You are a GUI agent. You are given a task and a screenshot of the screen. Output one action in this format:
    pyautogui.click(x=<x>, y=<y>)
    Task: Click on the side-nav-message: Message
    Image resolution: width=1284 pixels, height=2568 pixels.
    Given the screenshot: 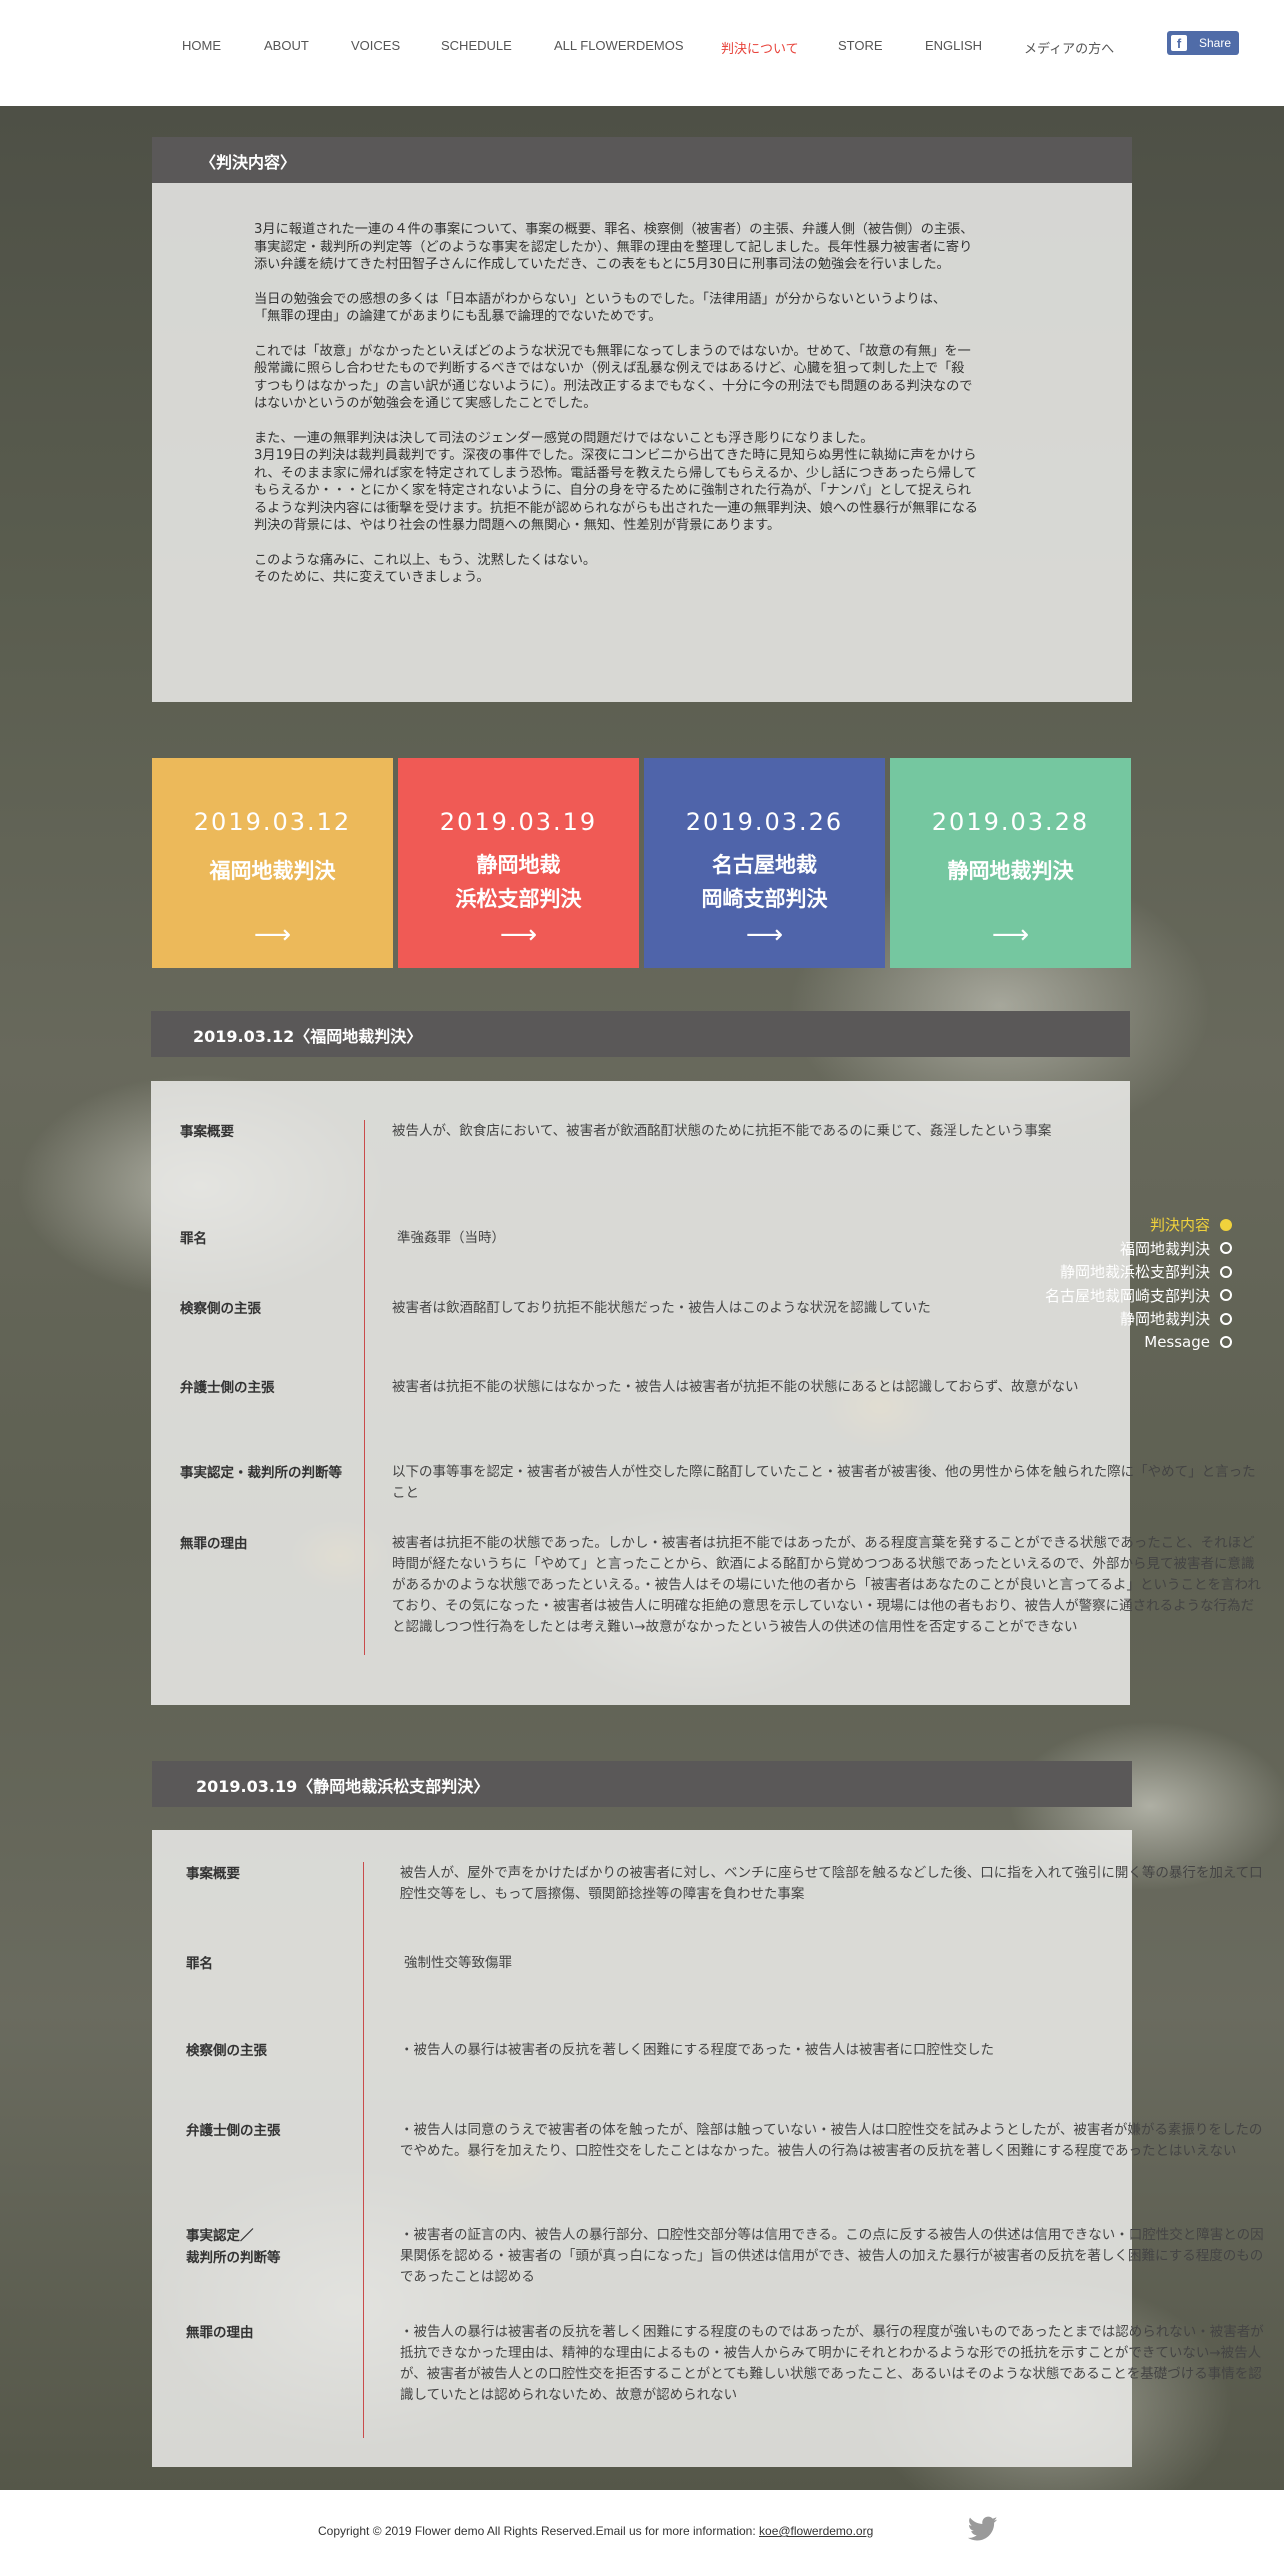 What is the action you would take?
    pyautogui.click(x=1138, y=1343)
    